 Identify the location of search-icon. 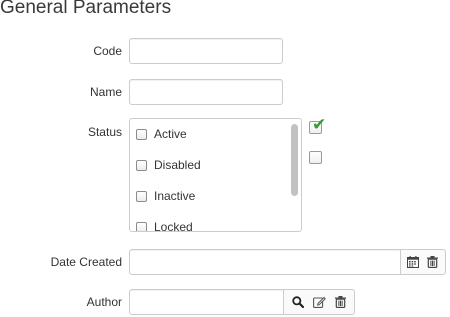
(298, 302).